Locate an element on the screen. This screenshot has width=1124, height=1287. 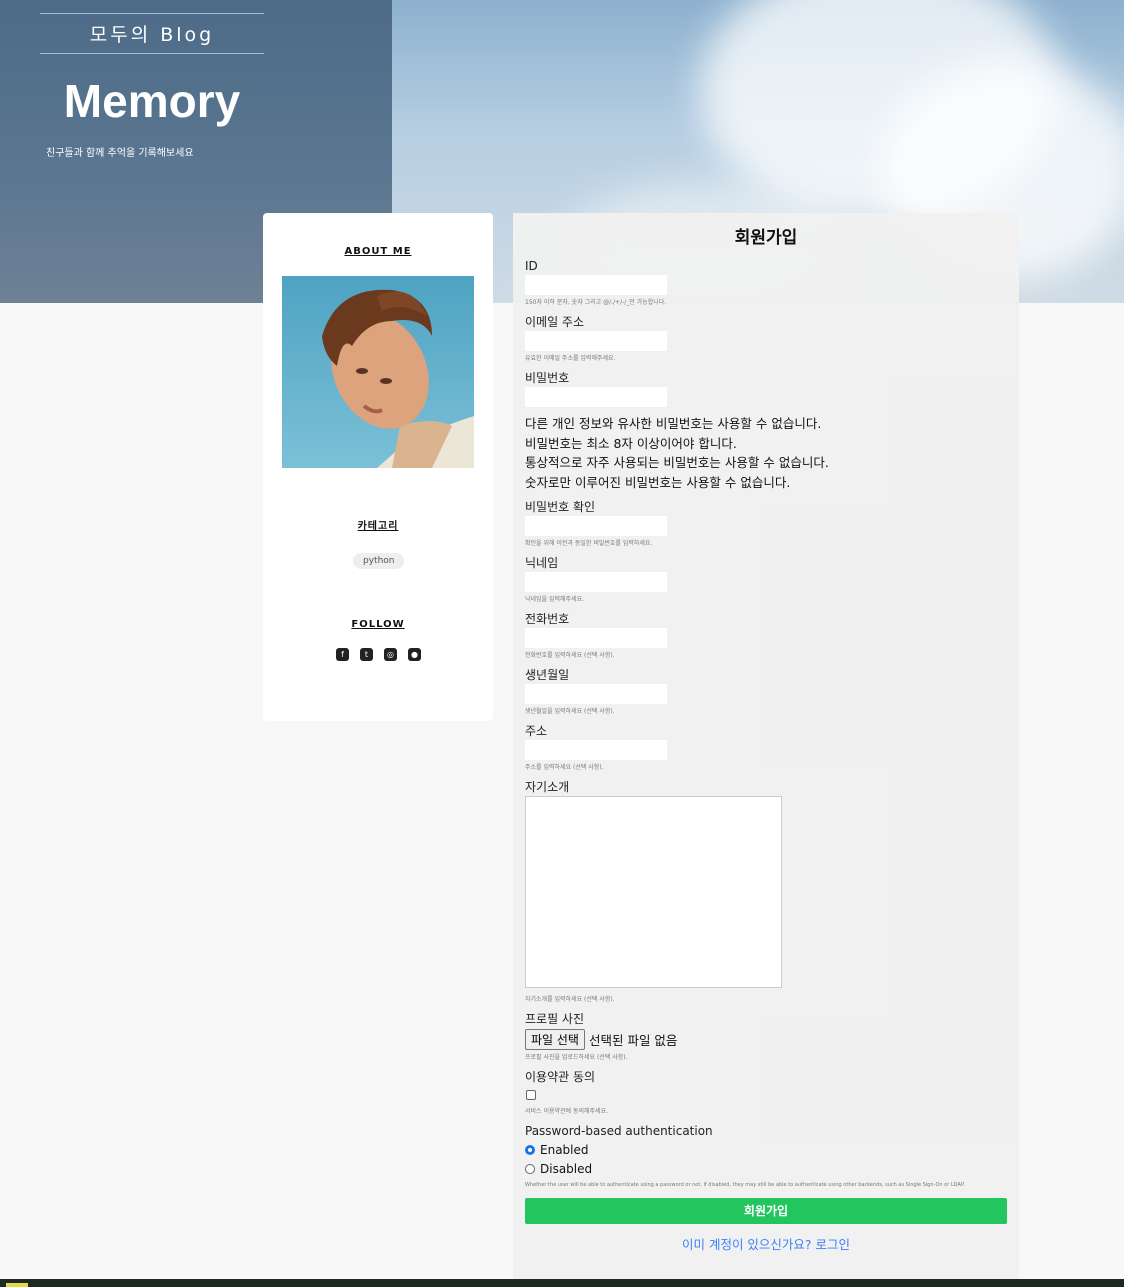
password-auth-enabled-option: Enabled is located at coordinates (766, 1149).